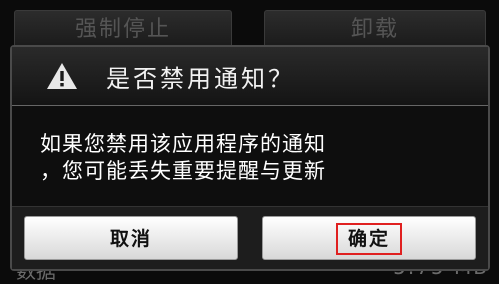 The image size is (499, 284). What do you see at coordinates (183, 144) in the screenshot?
I see `message-line-1: 如果您禁用该应用程序的通知` at bounding box center [183, 144].